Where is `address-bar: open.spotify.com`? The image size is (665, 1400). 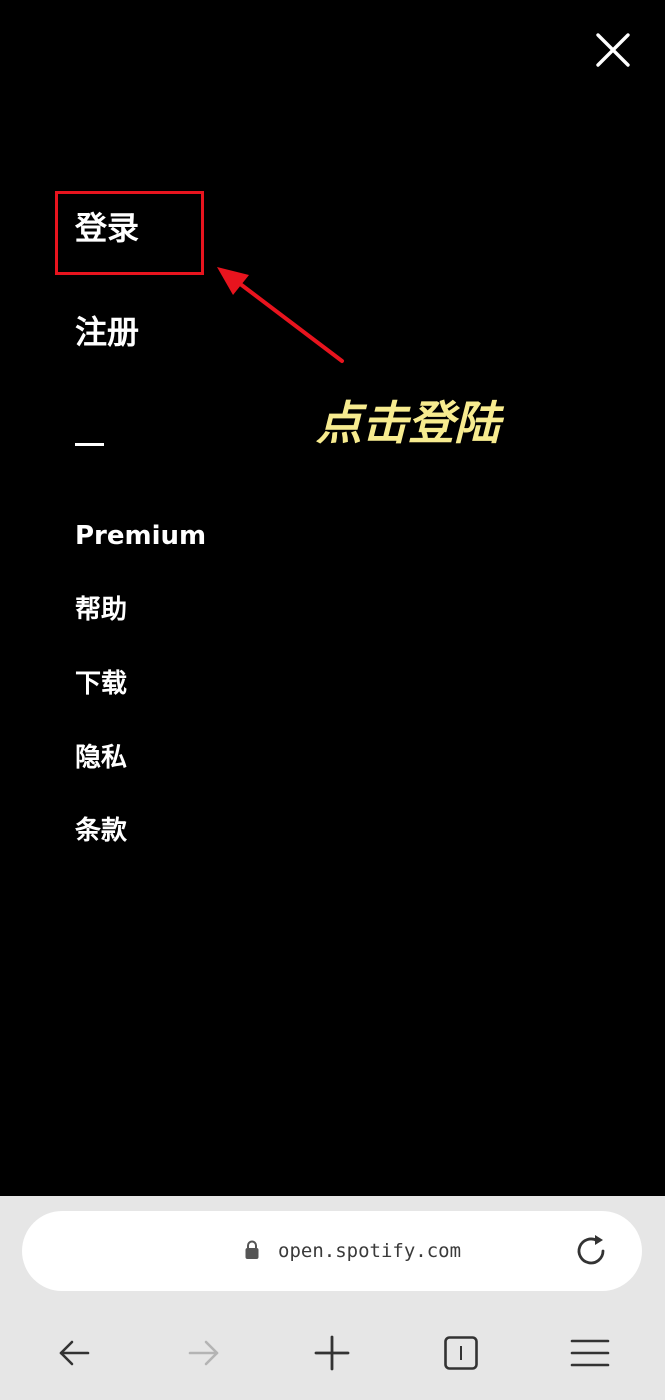 address-bar: open.spotify.com is located at coordinates (332, 1251).